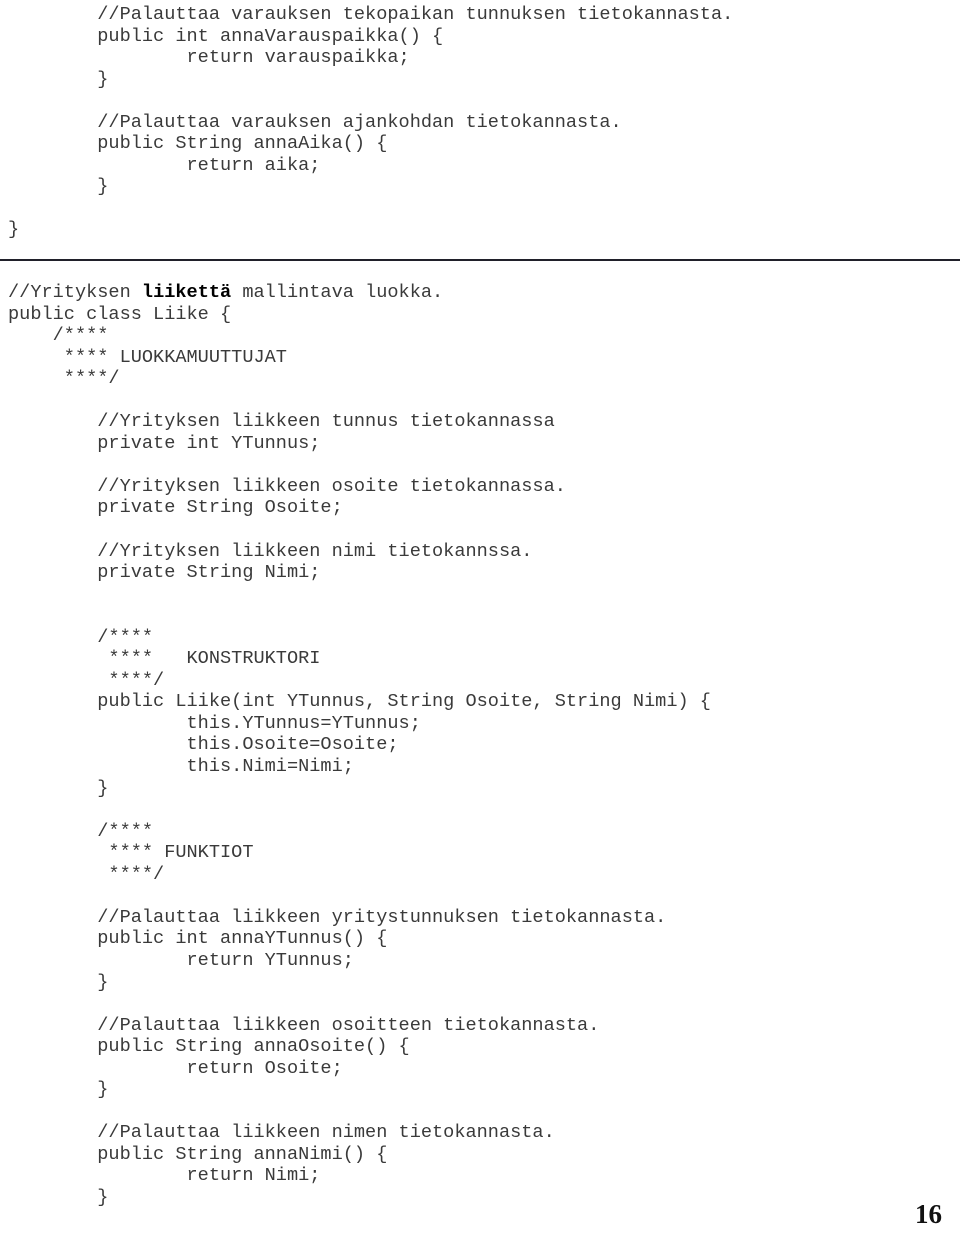 The width and height of the screenshot is (960, 1238). Describe the element at coordinates (164, 1176) in the screenshot. I see `code-bottom-line: return Nimi;` at that location.